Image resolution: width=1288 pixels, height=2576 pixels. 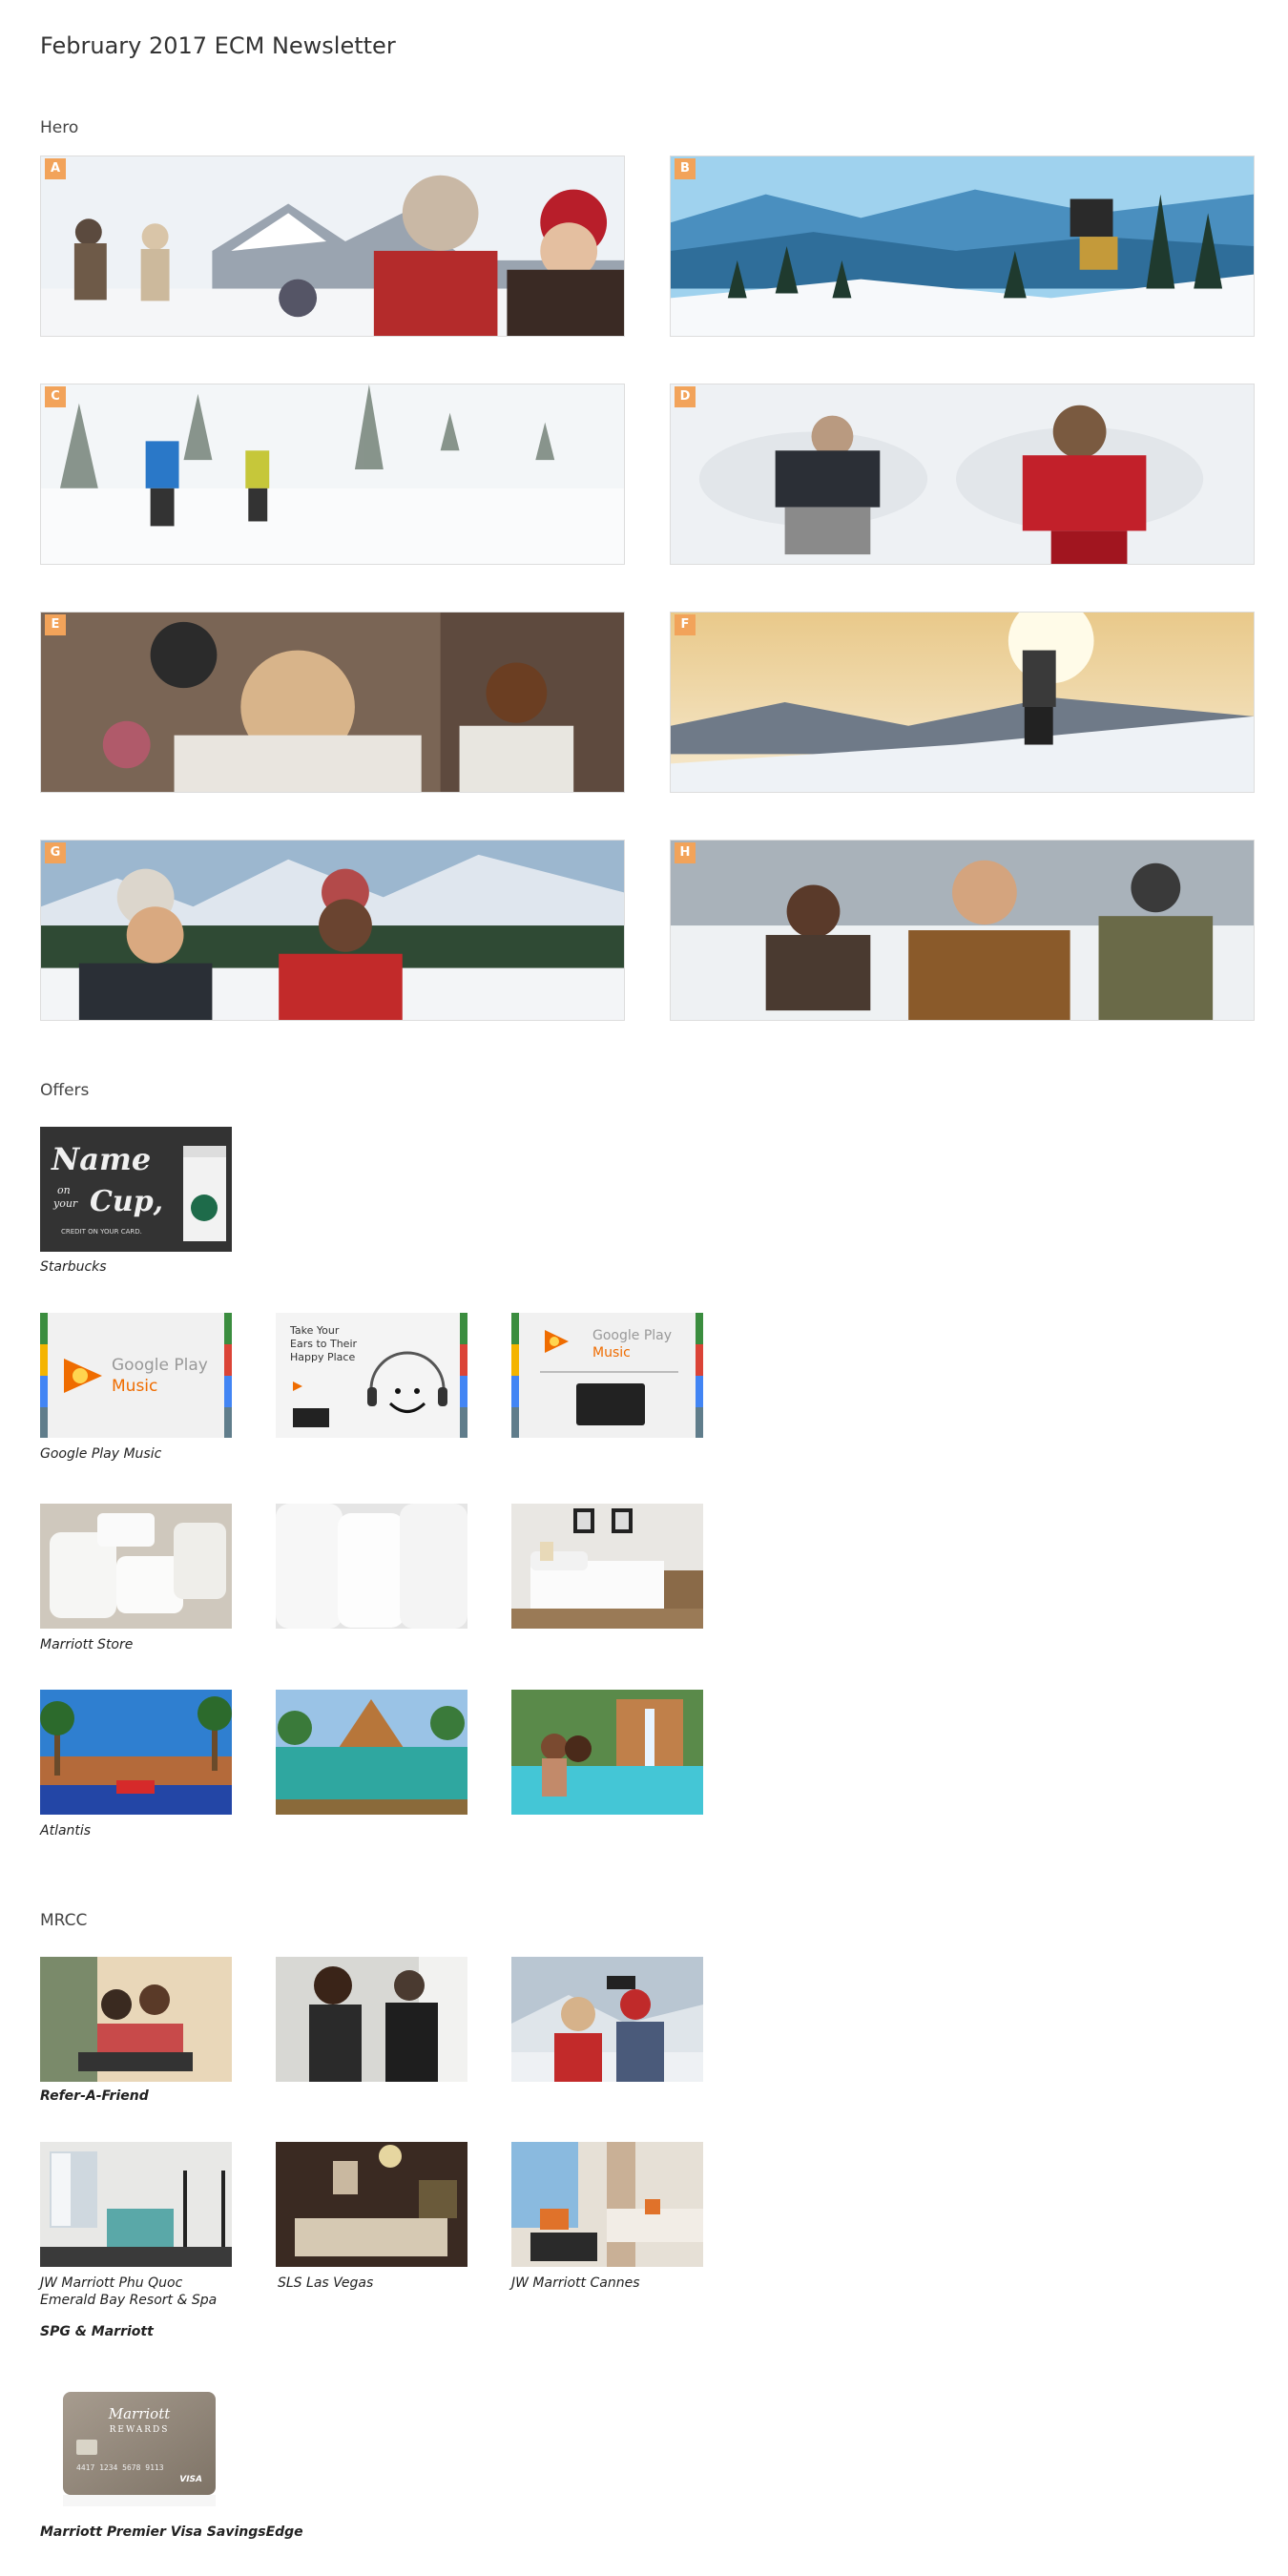 I want to click on gpm-product-text: Music, so click(x=134, y=1386).